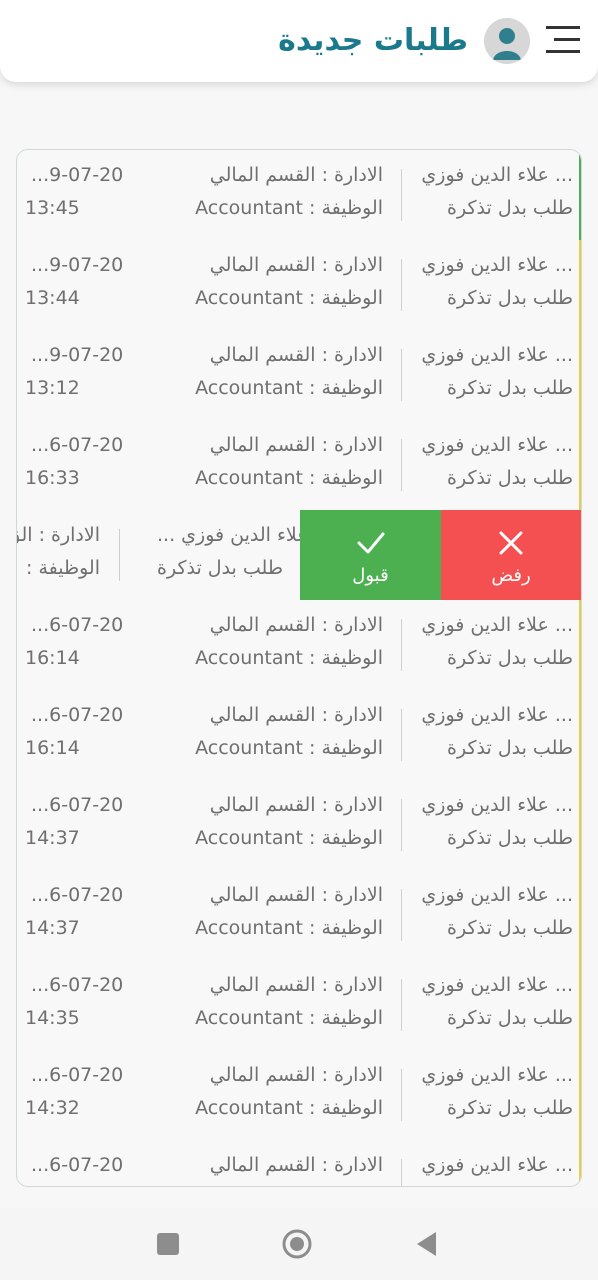 This screenshot has width=598, height=1280. Describe the element at coordinates (52, 478) in the screenshot. I see `request-time: 16:33` at that location.